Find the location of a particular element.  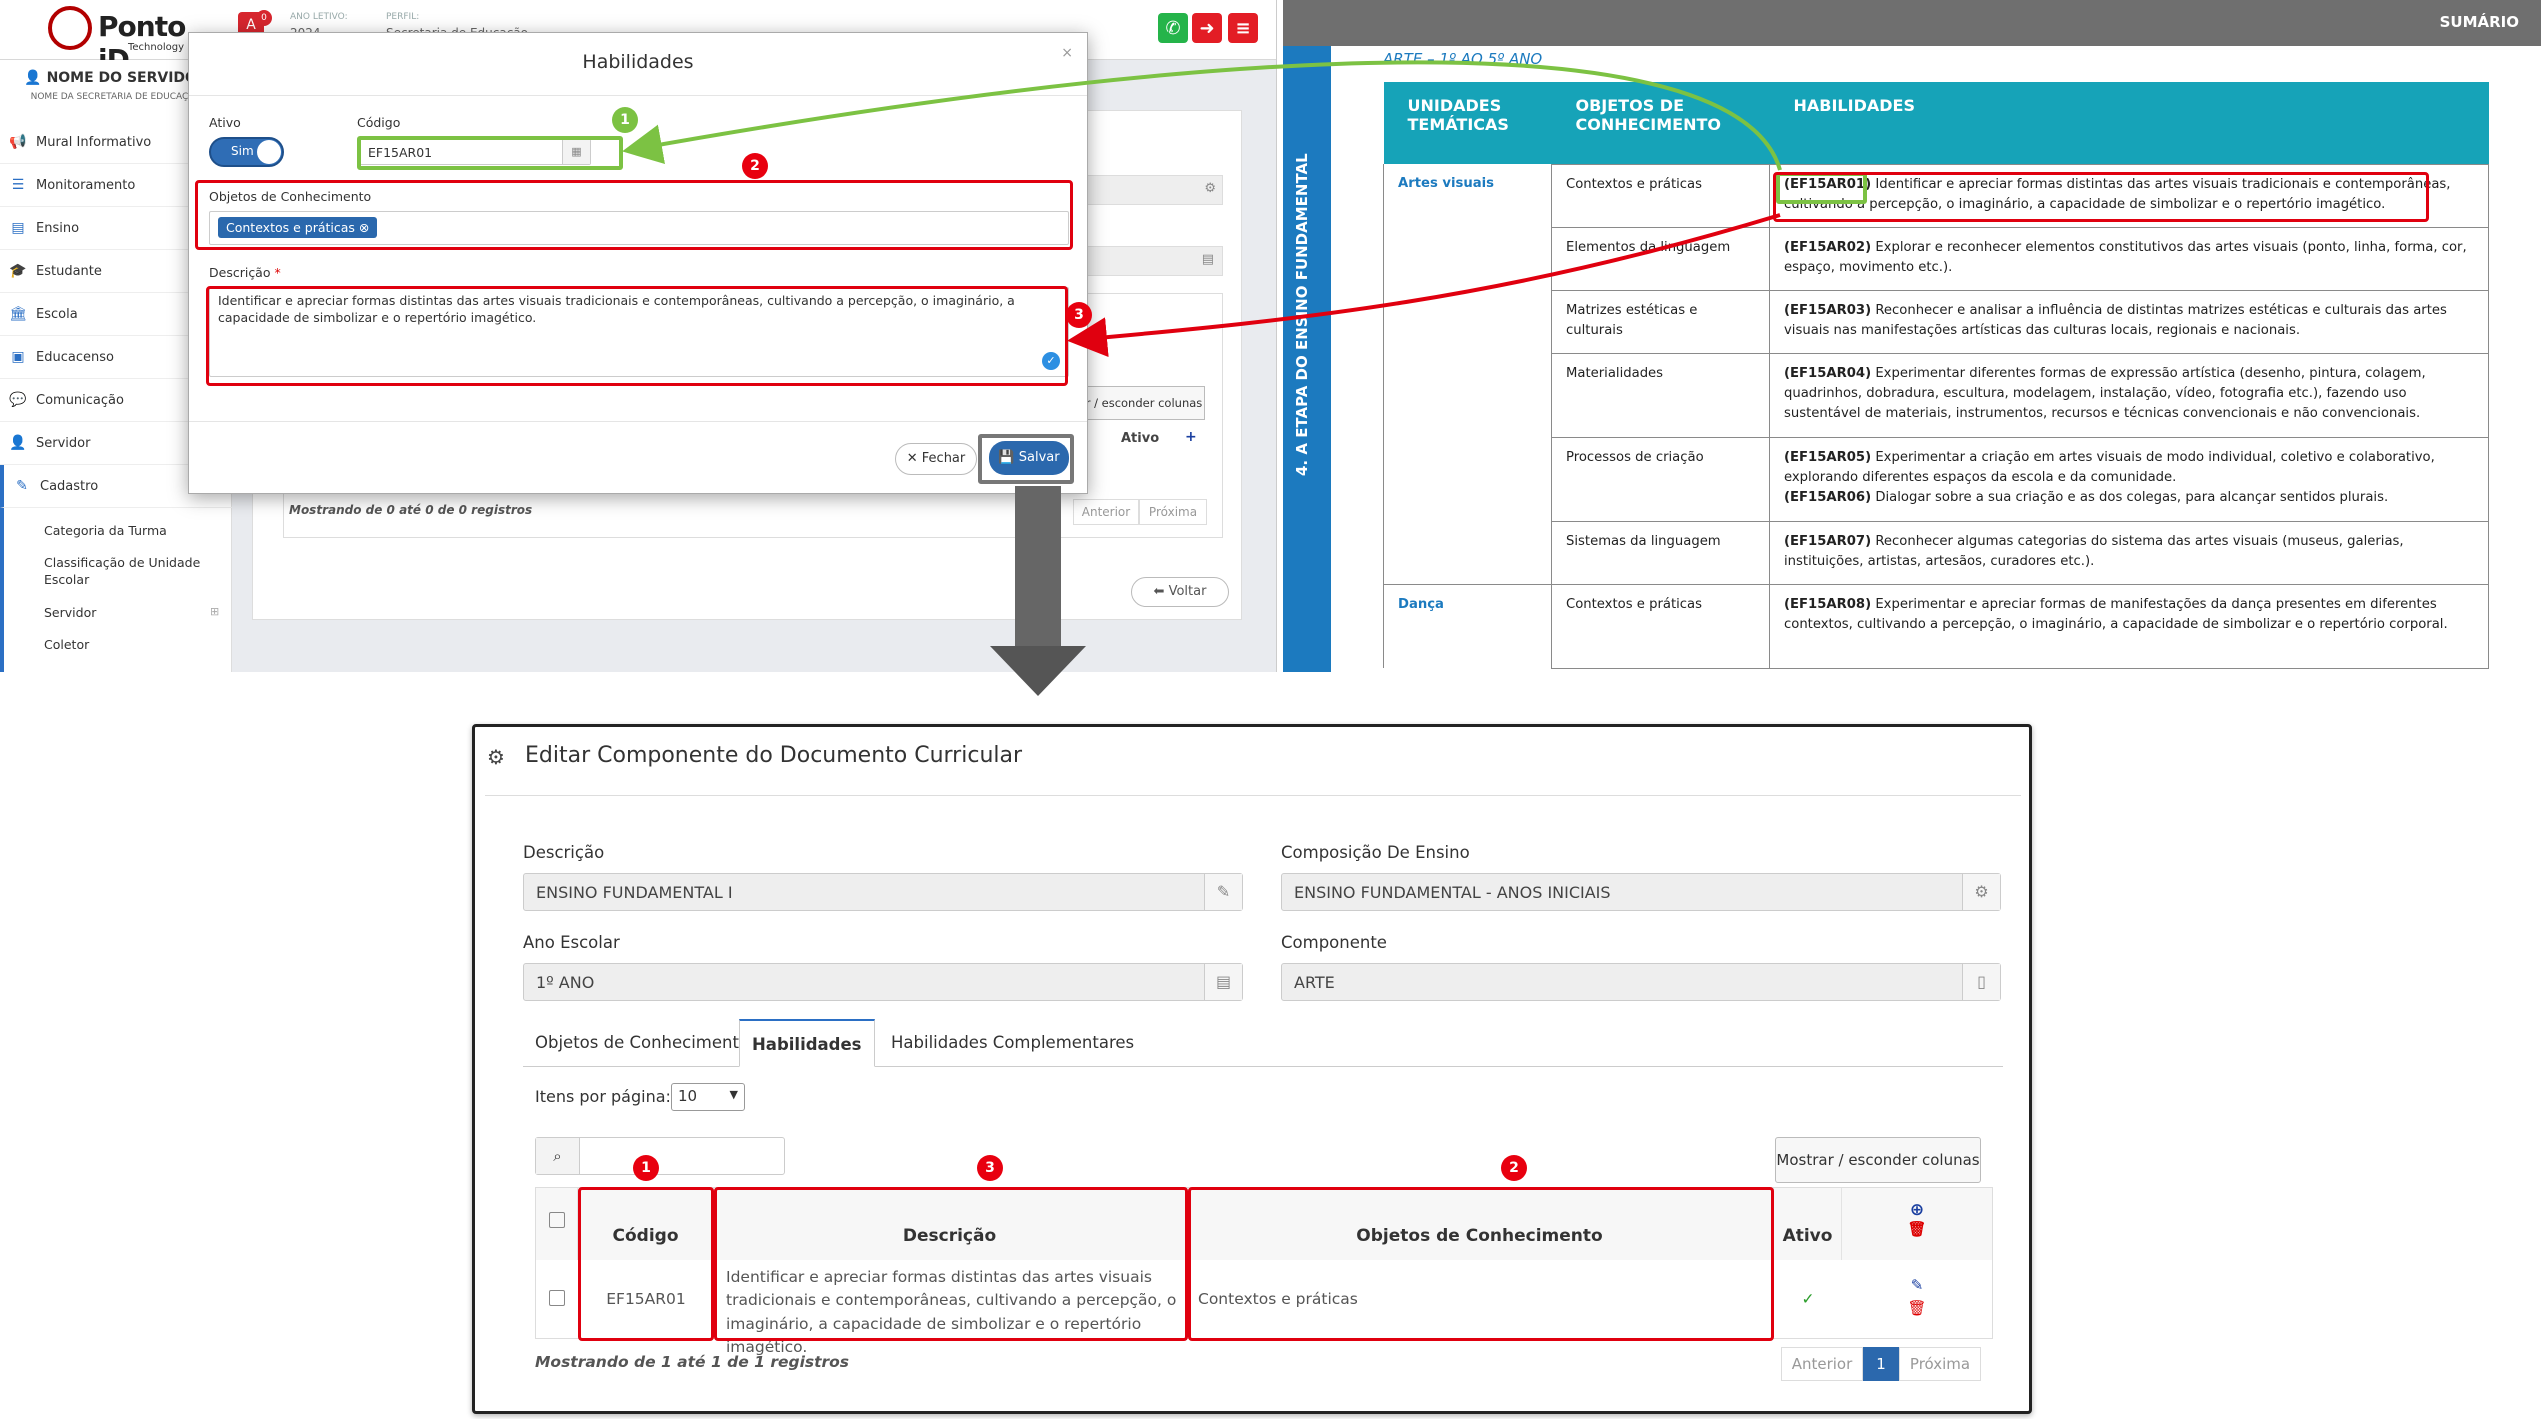

green-arrow is located at coordinates (1202, 115).